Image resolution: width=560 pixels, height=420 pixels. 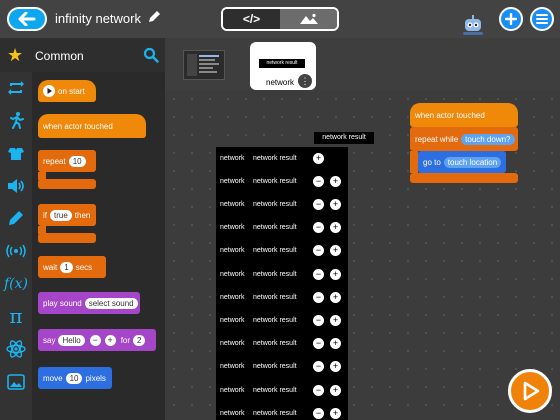 I want to click on move-block: move 10 pixels, so click(x=75, y=378).